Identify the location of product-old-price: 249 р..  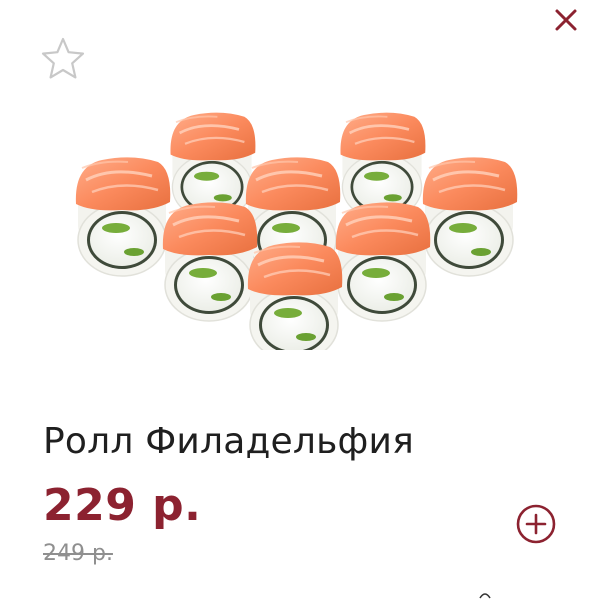
(78, 553).